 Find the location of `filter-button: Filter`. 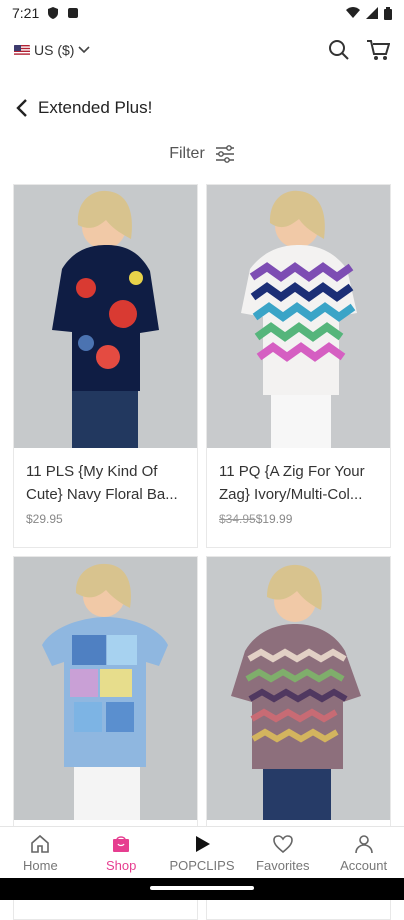

filter-button: Filter is located at coordinates (202, 154).